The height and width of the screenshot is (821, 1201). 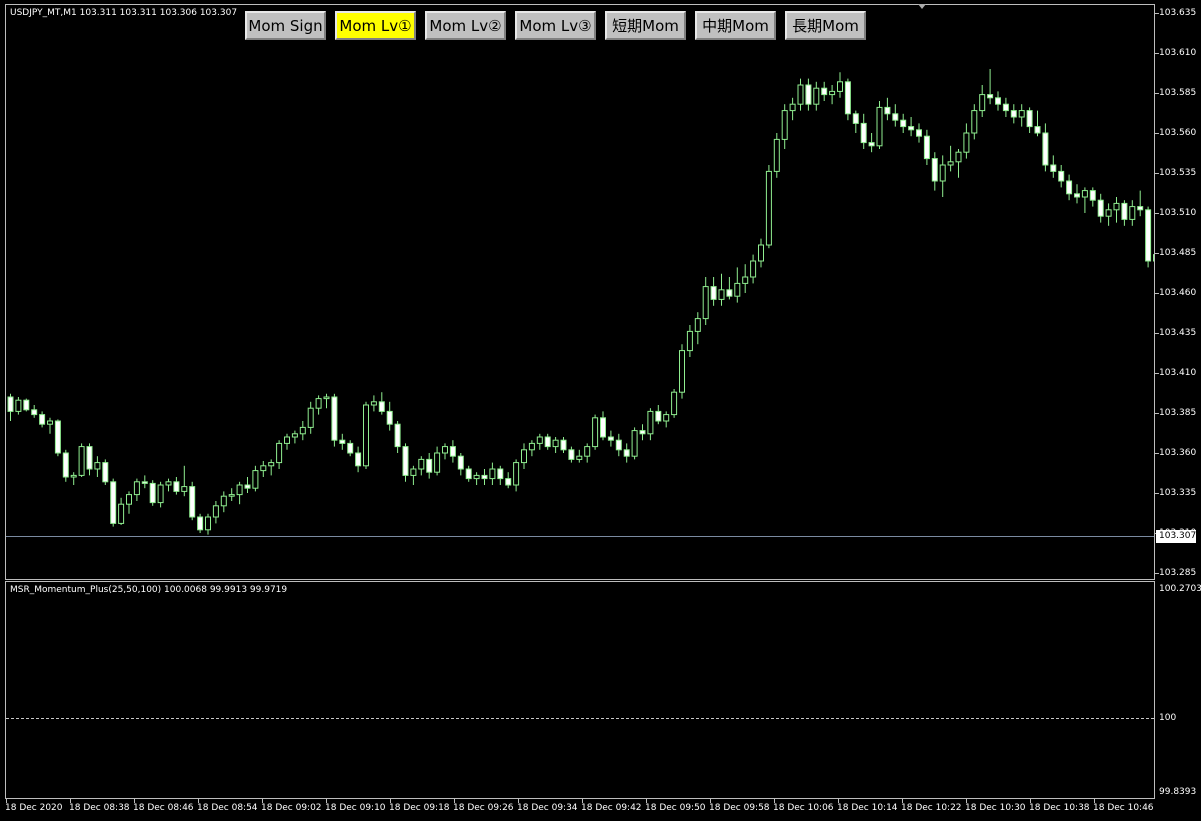 What do you see at coordinates (922, 6) in the screenshot?
I see `chart-shift-marker` at bounding box center [922, 6].